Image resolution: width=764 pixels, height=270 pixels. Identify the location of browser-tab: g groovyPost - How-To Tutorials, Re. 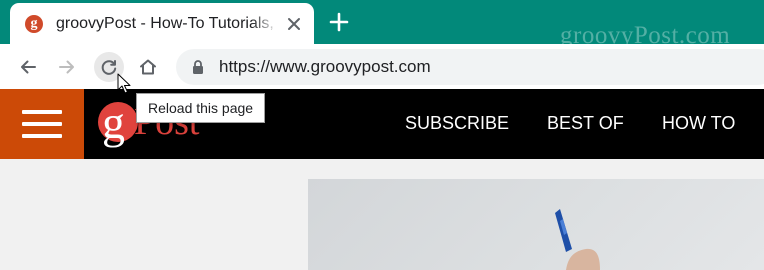
(162, 23).